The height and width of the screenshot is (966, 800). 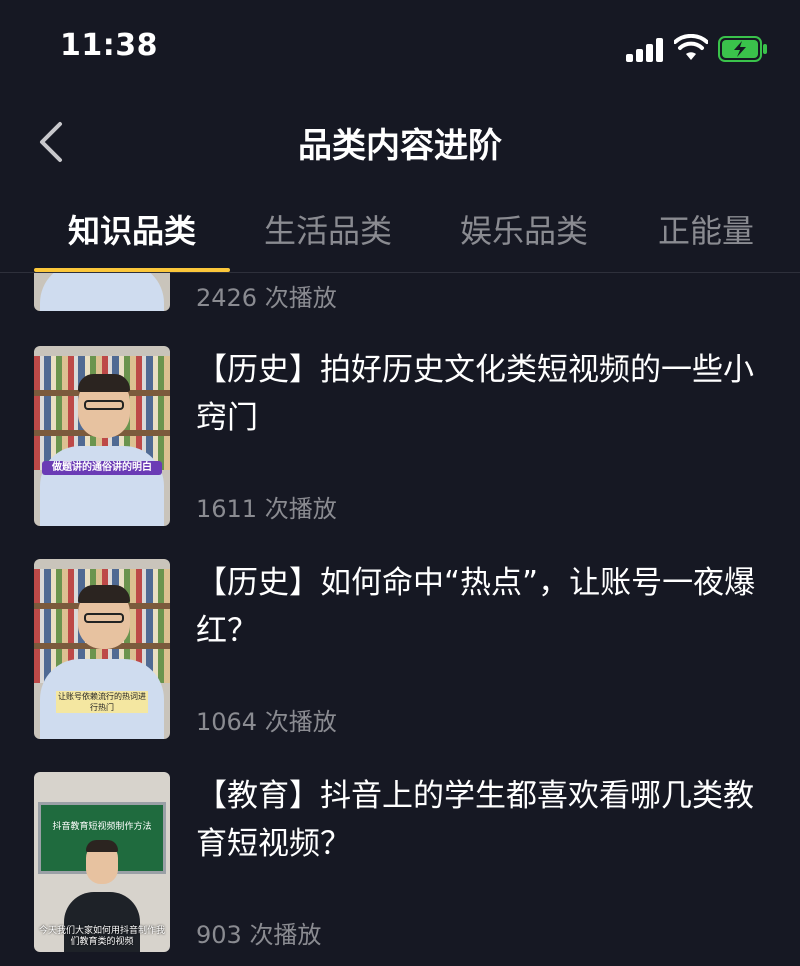 I want to click on video-views: 903 次播放, so click(x=259, y=935).